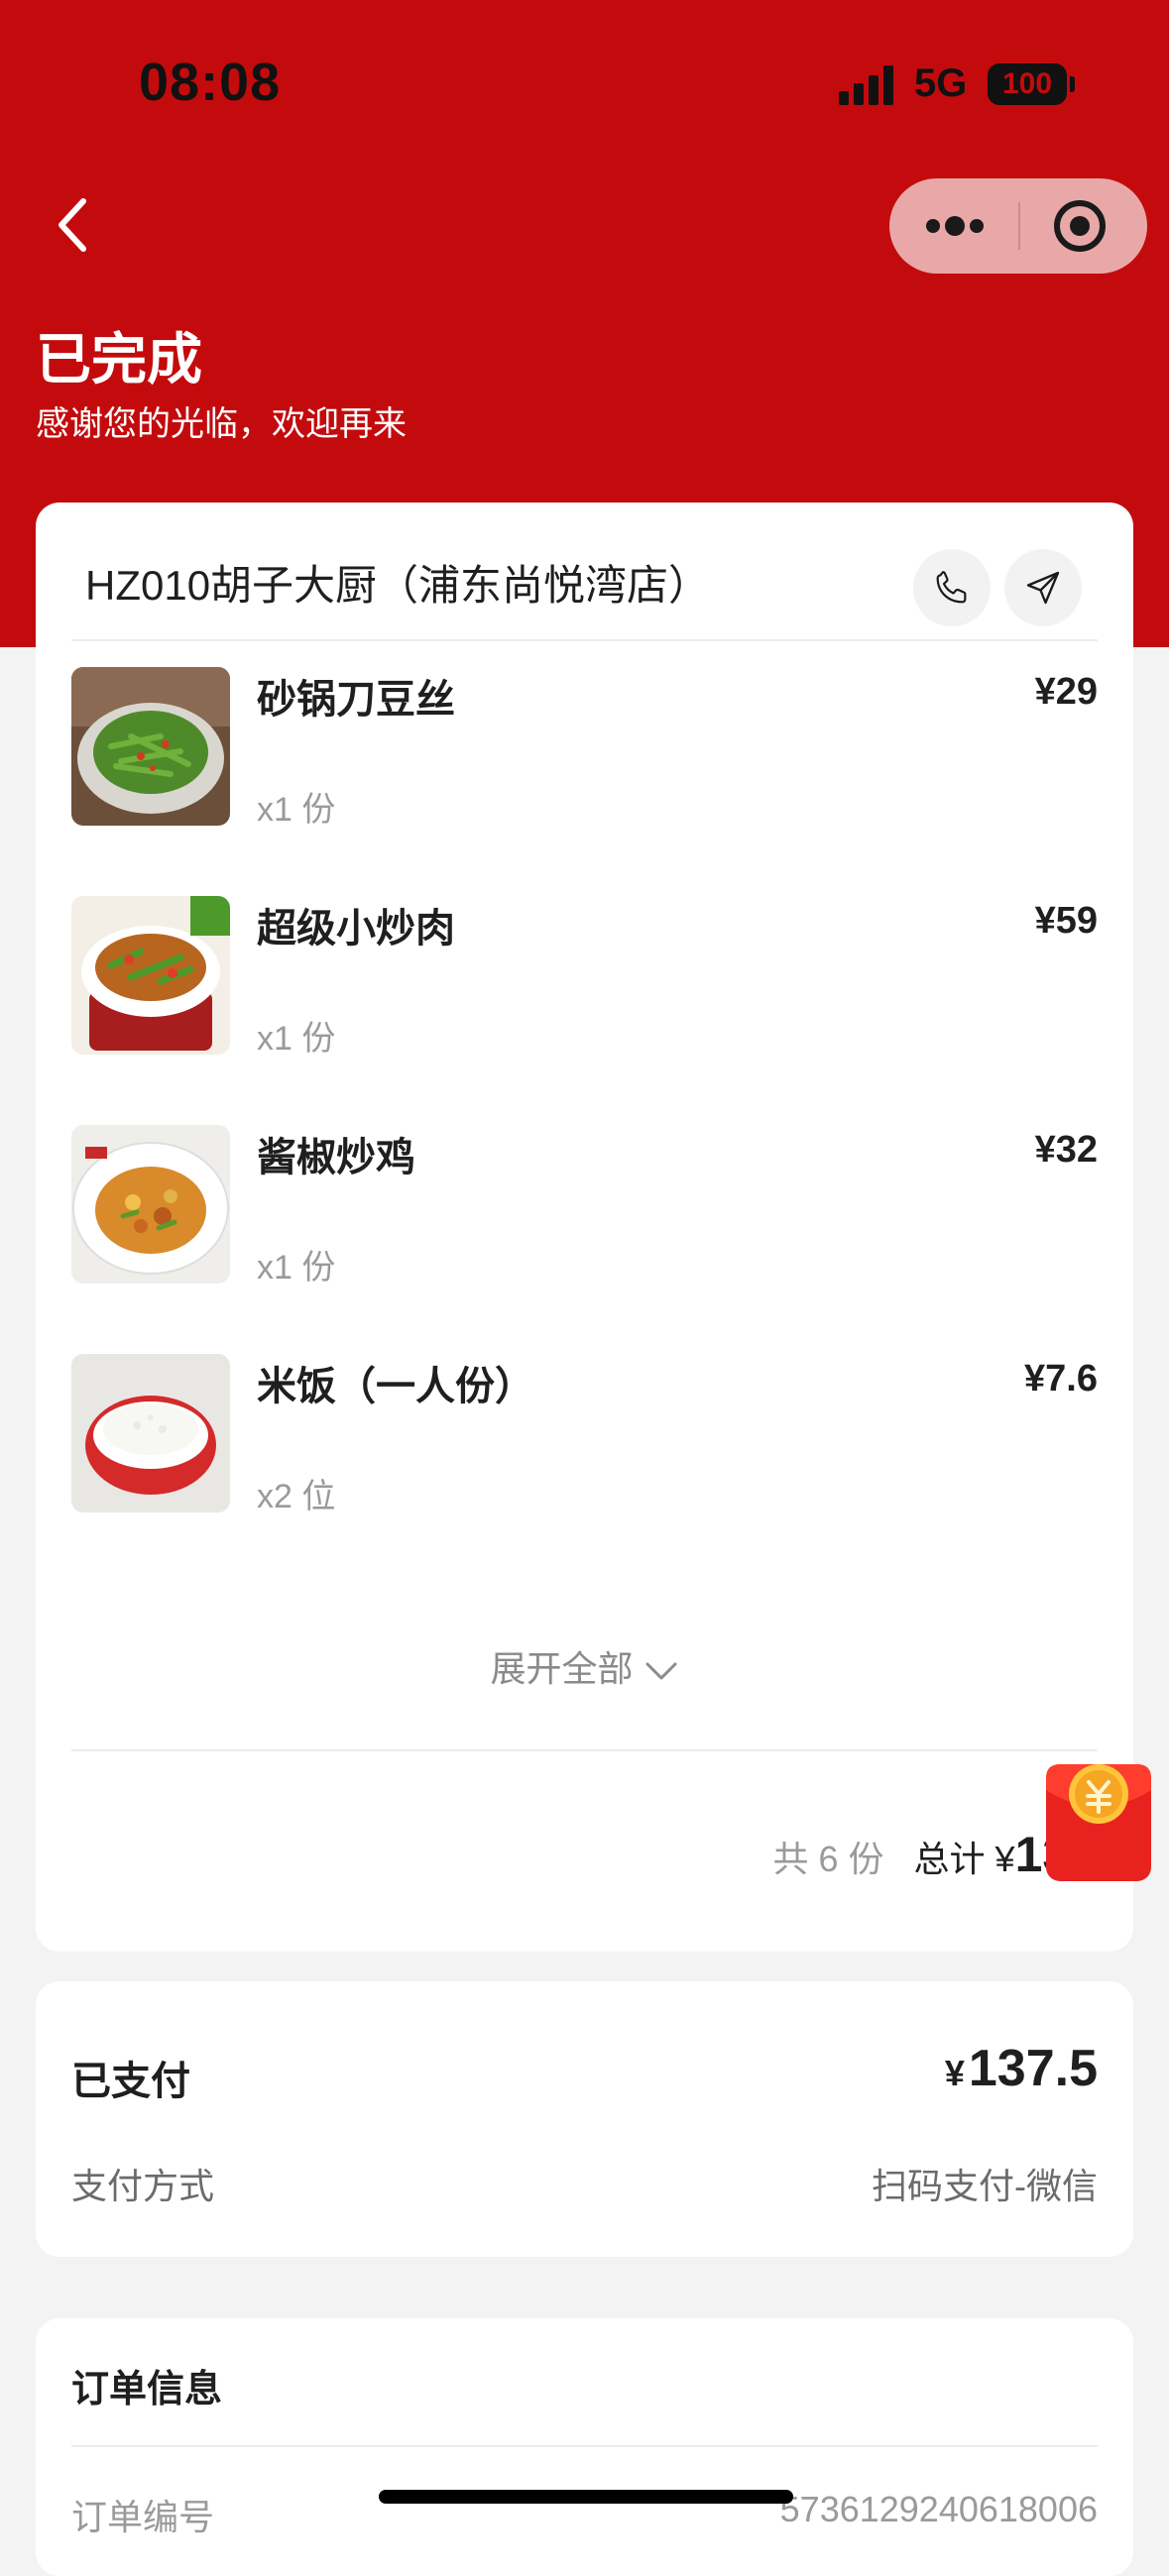 Image resolution: width=1169 pixels, height=2576 pixels. What do you see at coordinates (1072, 84) in the screenshot?
I see `battery-tip` at bounding box center [1072, 84].